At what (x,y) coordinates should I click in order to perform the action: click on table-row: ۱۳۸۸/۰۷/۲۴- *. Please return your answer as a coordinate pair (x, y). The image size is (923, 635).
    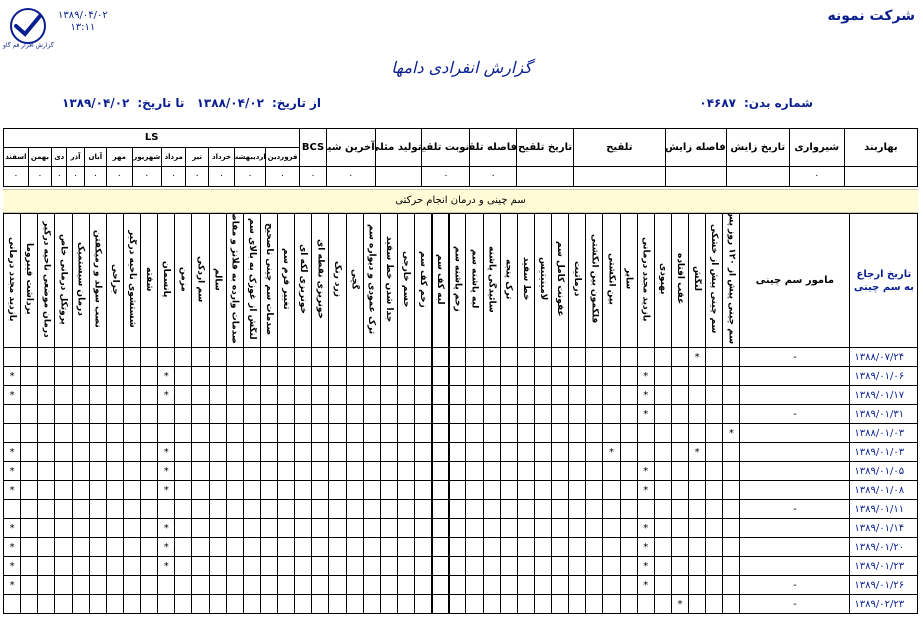
    Looking at the image, I should click on (460, 357).